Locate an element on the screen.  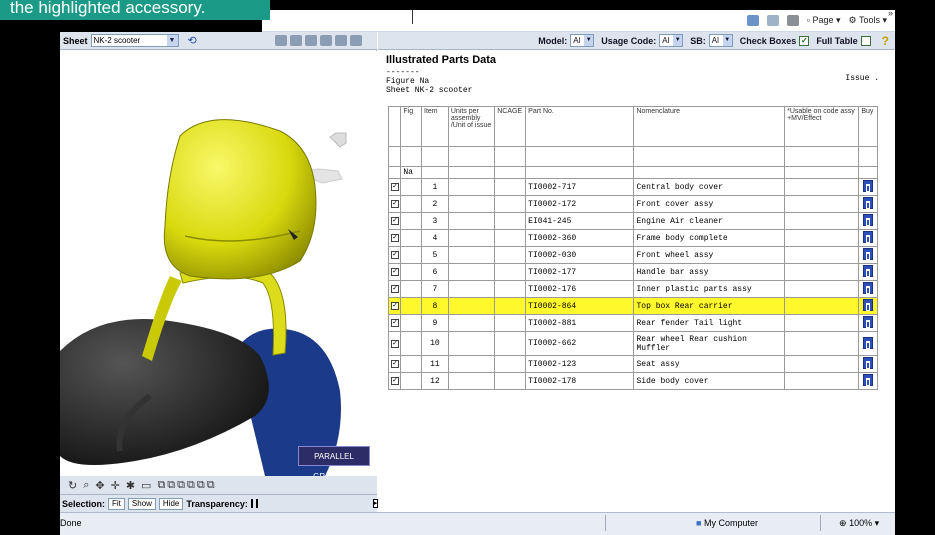
center-icon: ✱ is located at coordinates (130, 485).